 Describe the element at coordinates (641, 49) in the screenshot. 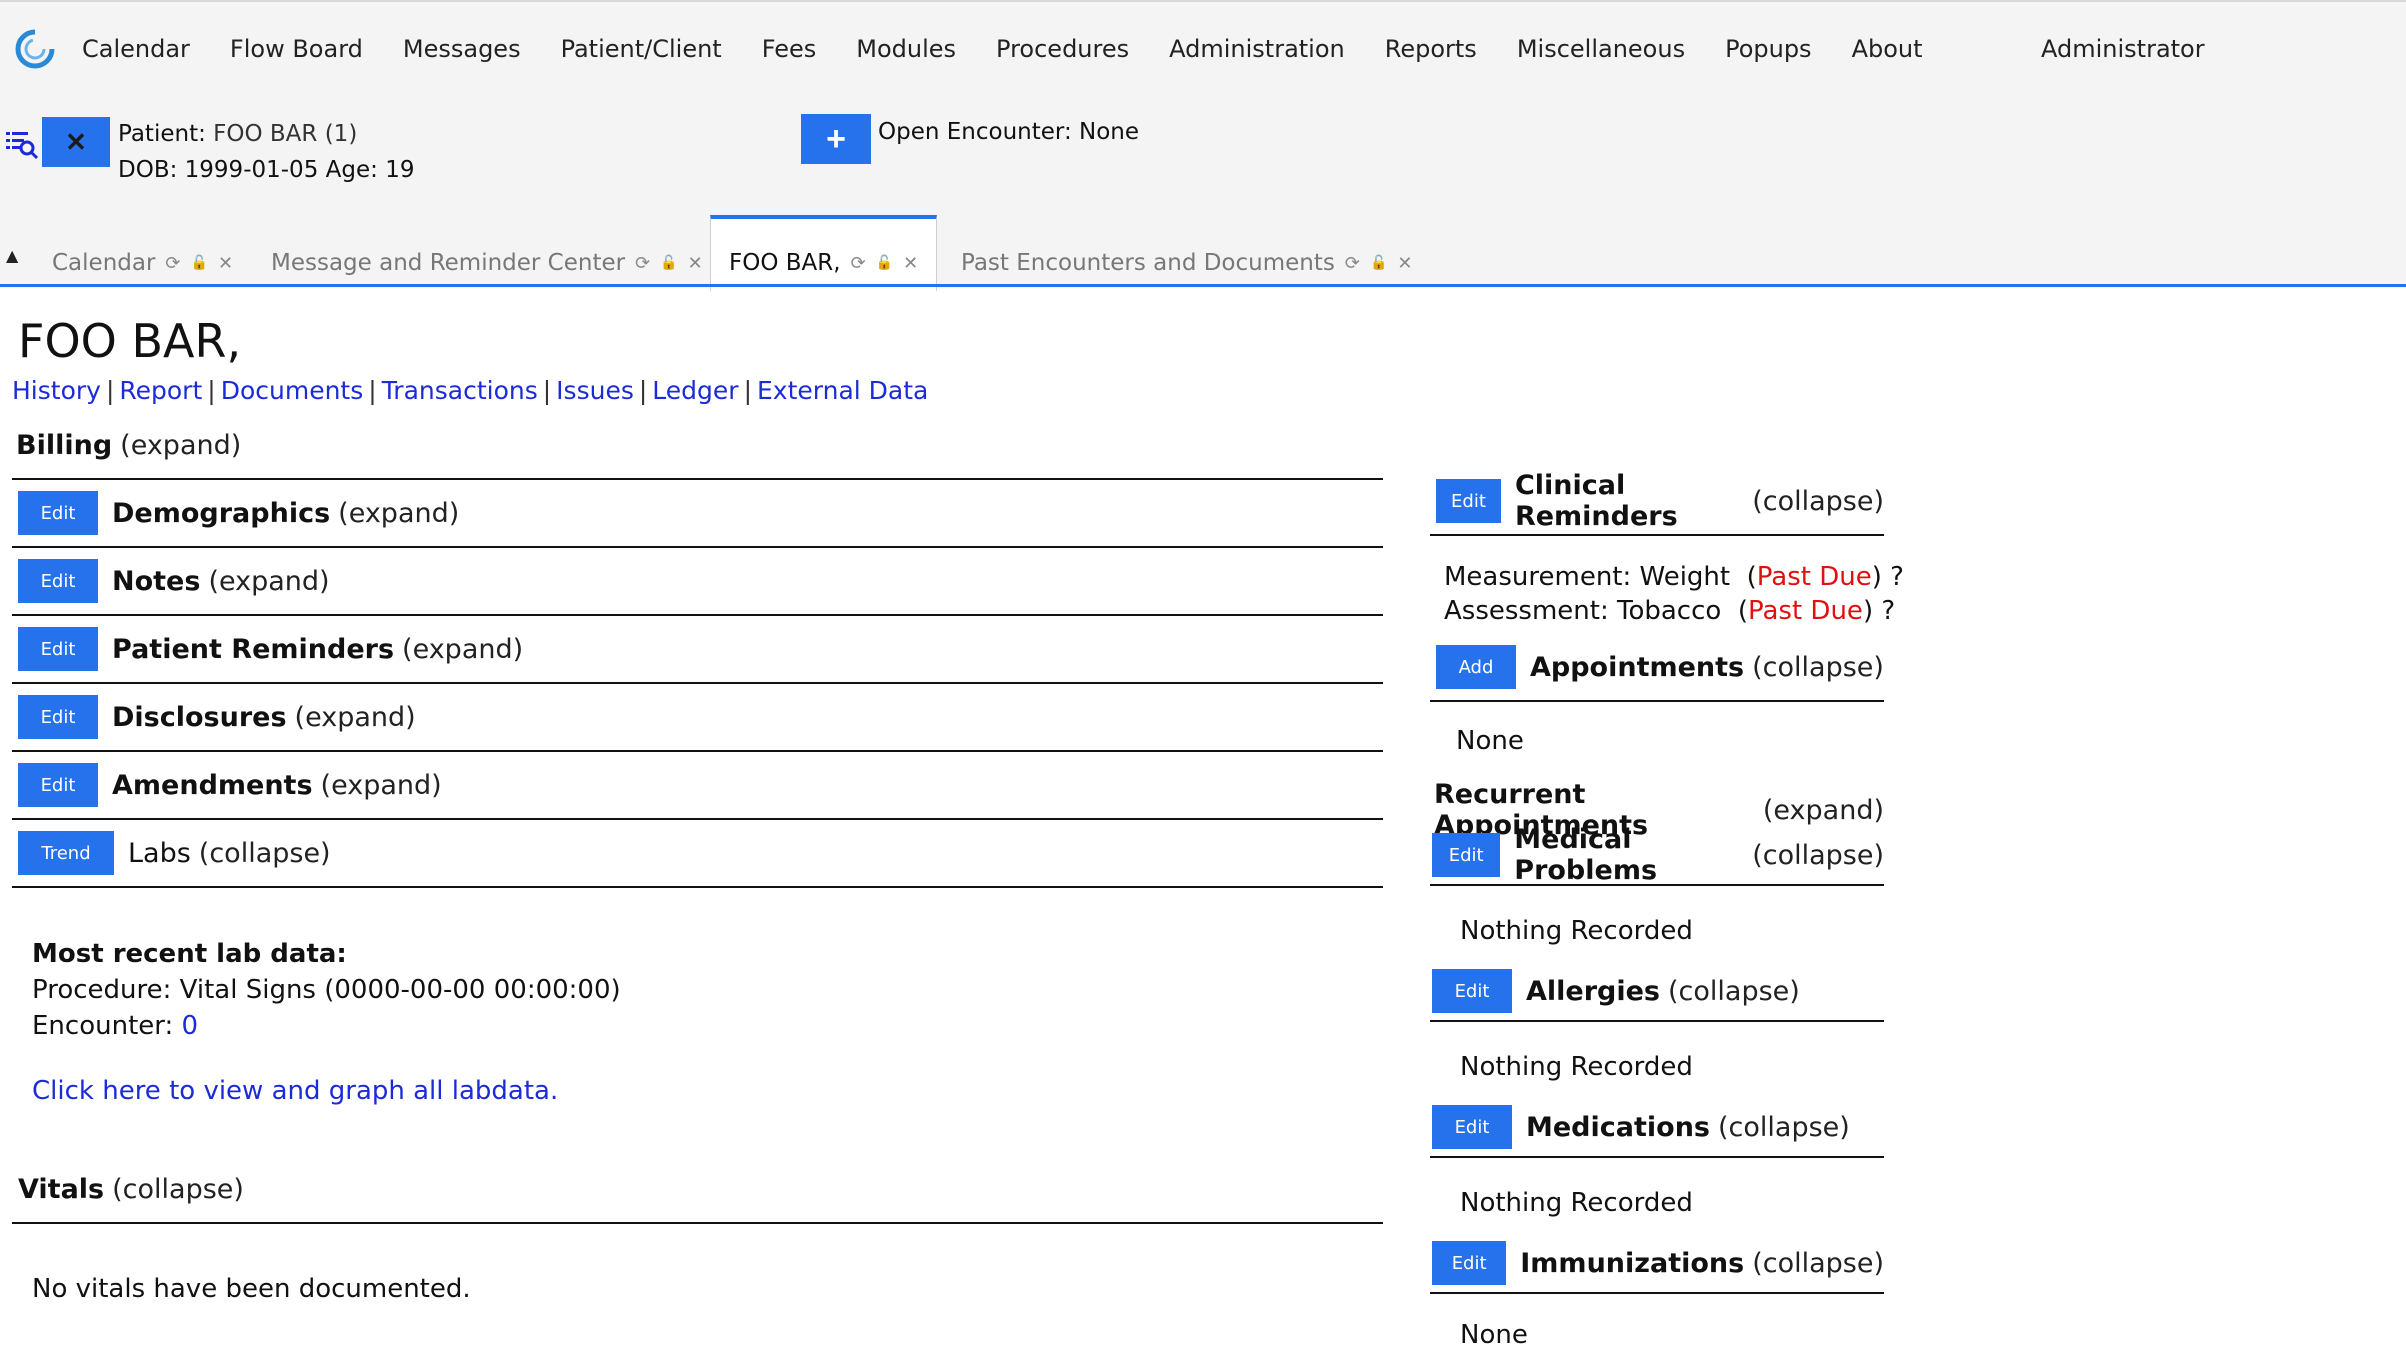

I see `menu-patient-client: Patient/Client` at that location.